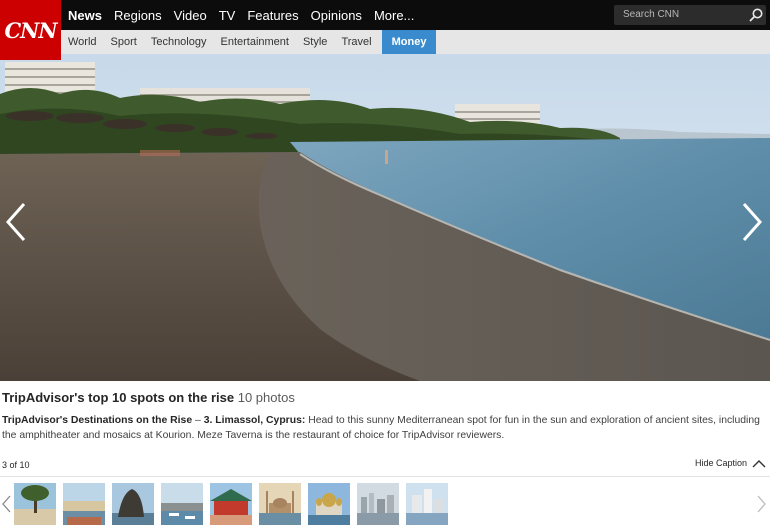 This screenshot has width=770, height=532. Describe the element at coordinates (138, 15) in the screenshot. I see `nav-item-regions: Regions` at that location.